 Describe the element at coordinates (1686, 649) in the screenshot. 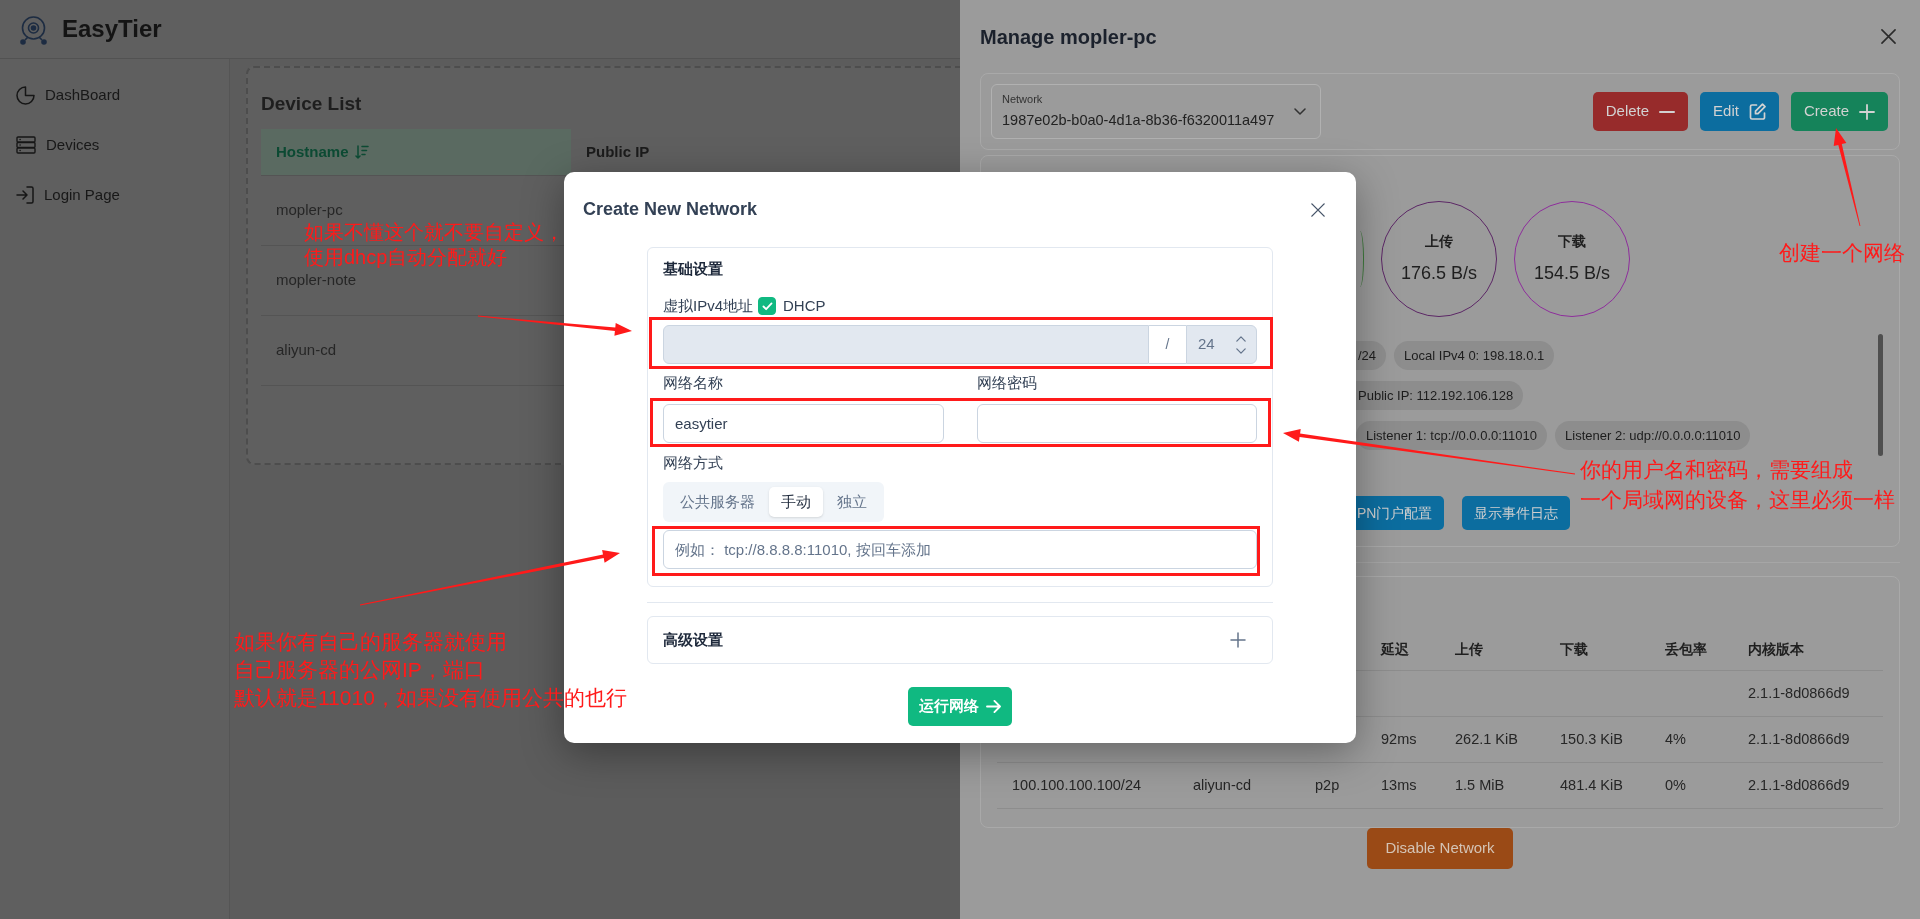

I see `column-header: 丢包率` at that location.